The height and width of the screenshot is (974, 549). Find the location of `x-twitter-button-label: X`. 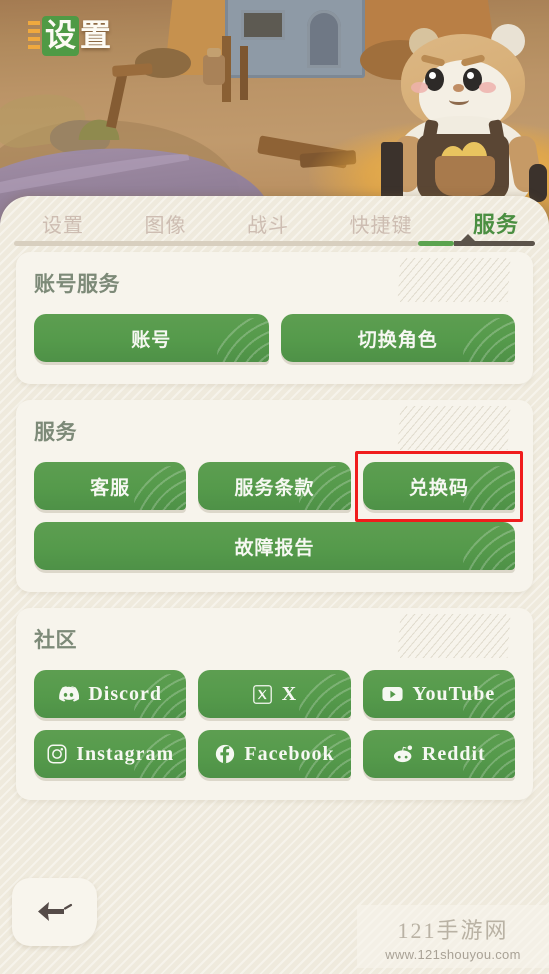

x-twitter-button-label: X is located at coordinates (289, 693).